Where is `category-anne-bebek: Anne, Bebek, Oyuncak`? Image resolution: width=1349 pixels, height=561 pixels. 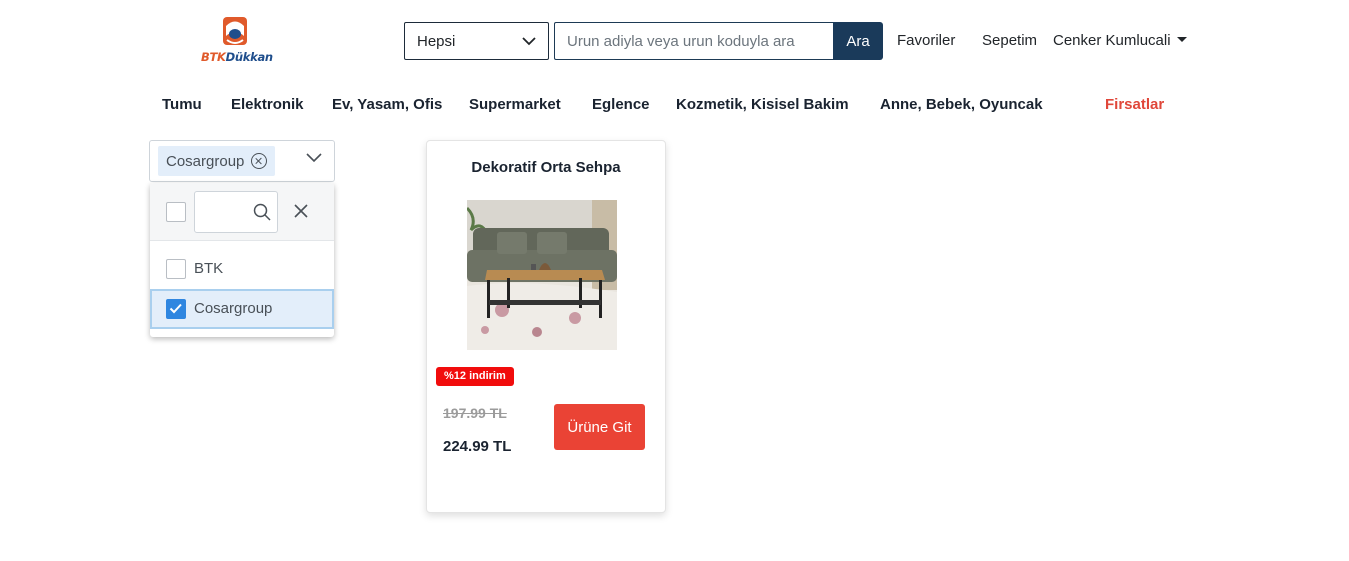
category-anne-bebek: Anne, Bebek, Oyuncak is located at coordinates (961, 104).